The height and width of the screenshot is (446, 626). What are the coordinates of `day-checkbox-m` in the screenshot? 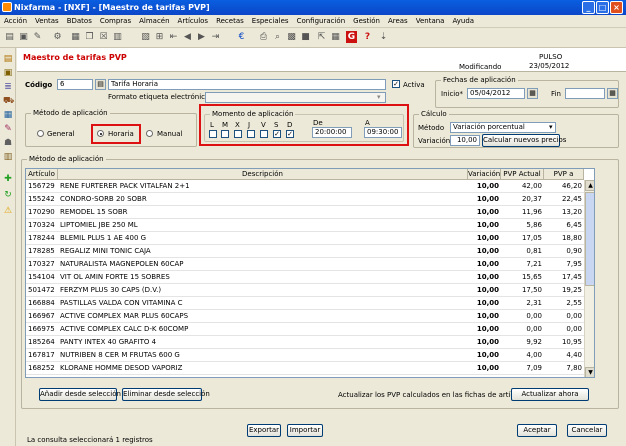 It's located at (225, 134).